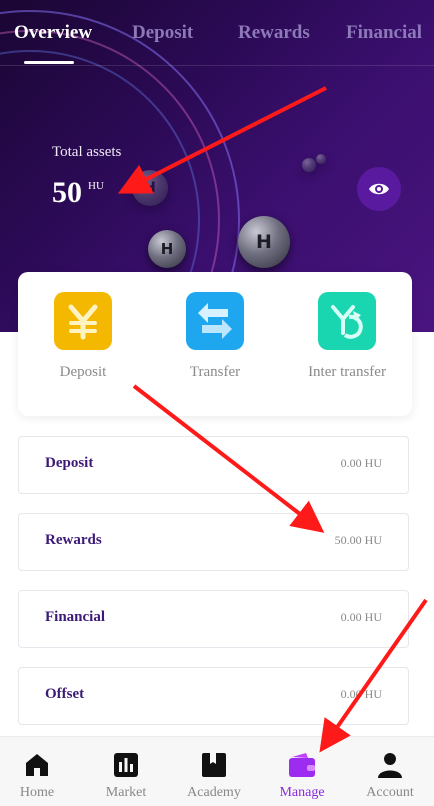 This screenshot has width=434, height=806. I want to click on active-tab-indicator, so click(49, 62).